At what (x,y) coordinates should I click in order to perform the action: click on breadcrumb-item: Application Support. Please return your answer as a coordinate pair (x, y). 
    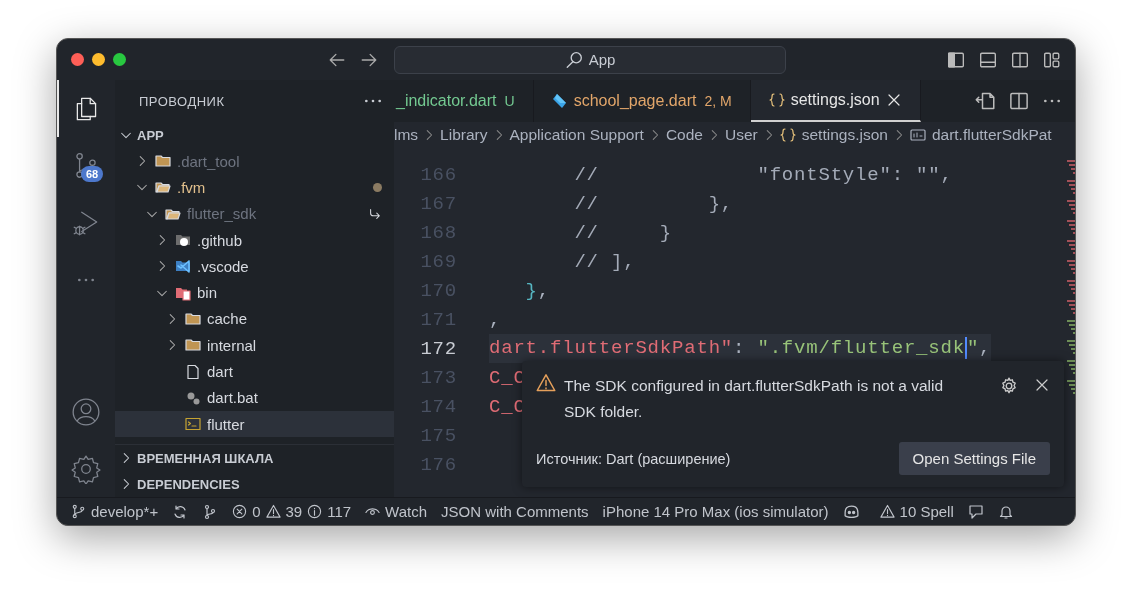
    Looking at the image, I should click on (576, 135).